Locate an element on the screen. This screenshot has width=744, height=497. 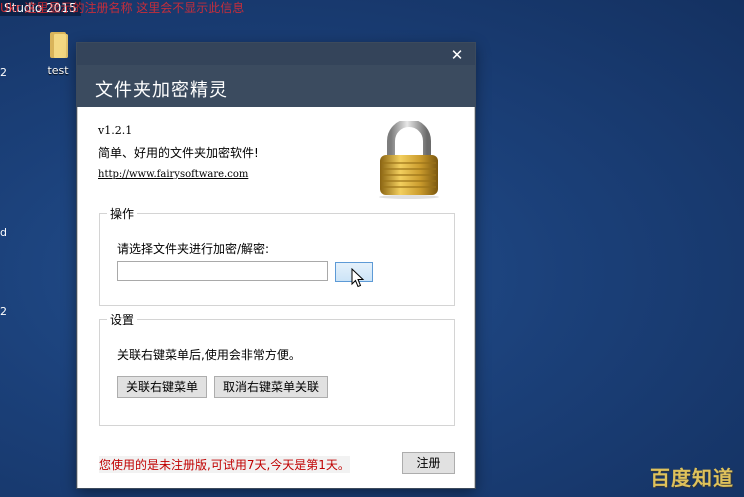
settings-group: 设置 关联右键菜单后,使用会非常方便。 关联右键菜单 取消右键菜单关联 is located at coordinates (277, 368).